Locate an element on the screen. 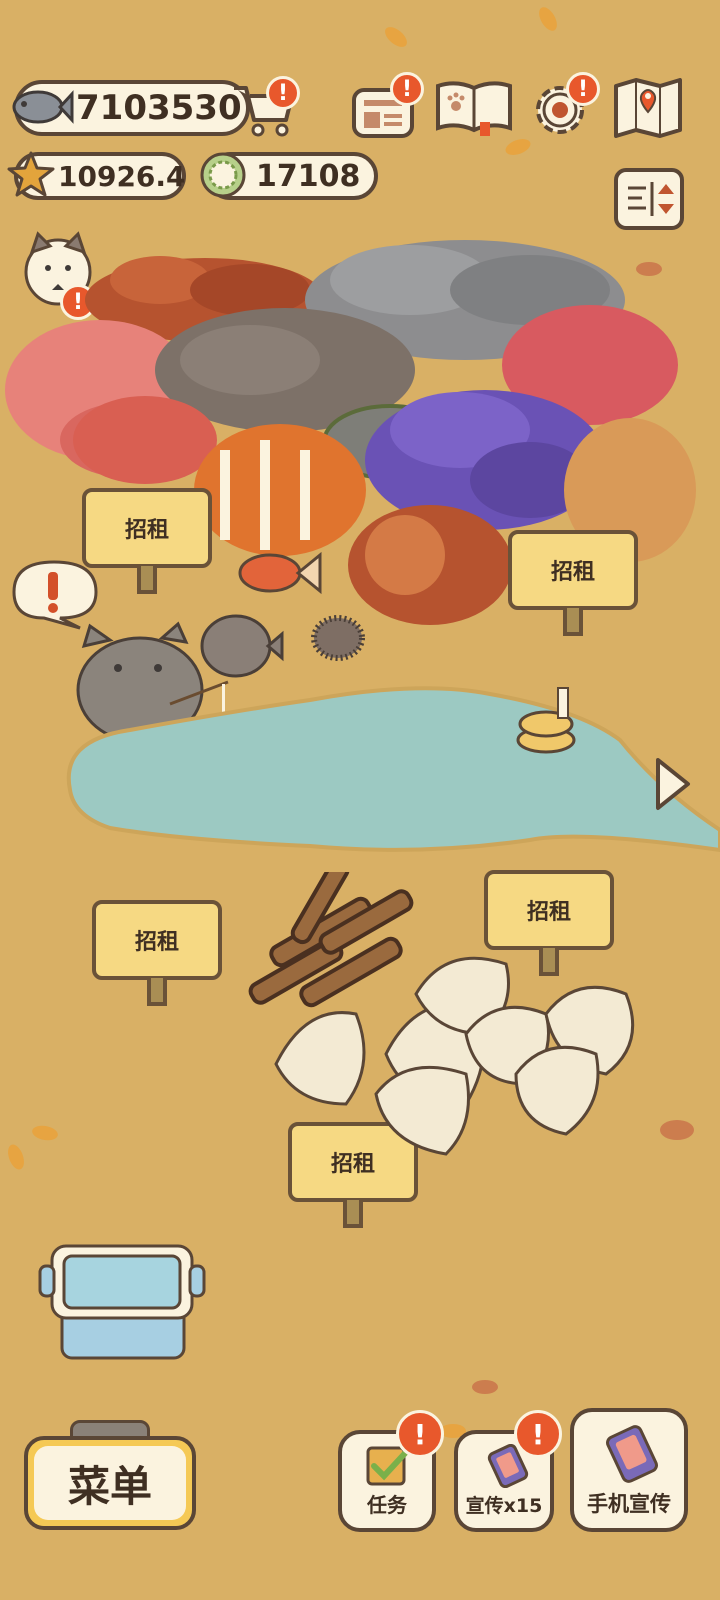  phone-promote-button: 手机宣传 is located at coordinates (629, 1470).